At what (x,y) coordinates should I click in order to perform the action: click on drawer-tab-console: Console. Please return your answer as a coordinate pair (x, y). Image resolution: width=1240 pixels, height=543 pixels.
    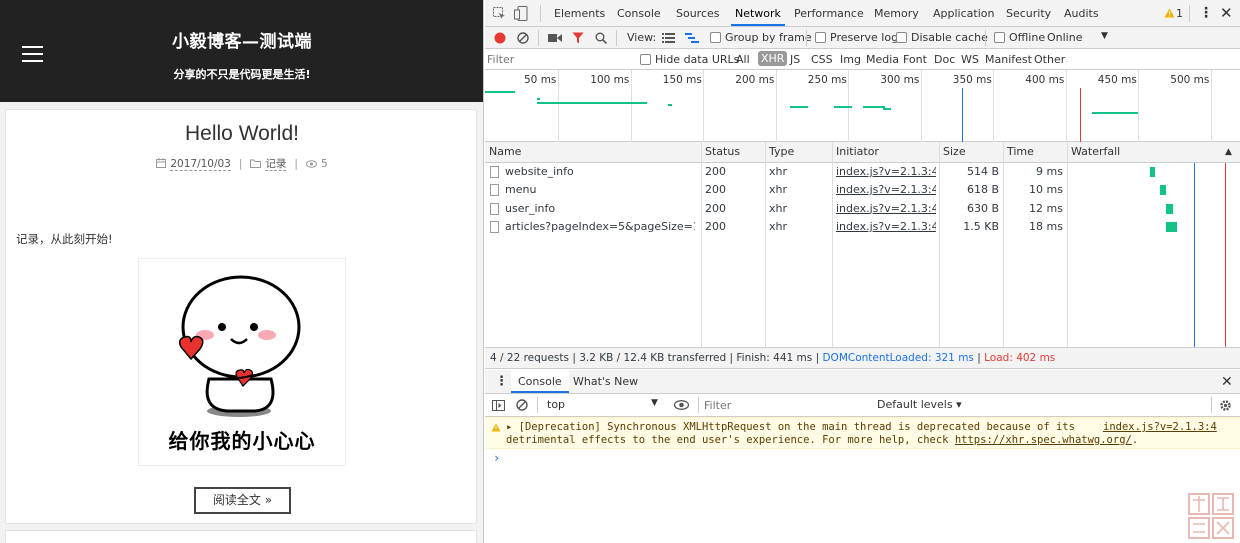
    Looking at the image, I should click on (540, 381).